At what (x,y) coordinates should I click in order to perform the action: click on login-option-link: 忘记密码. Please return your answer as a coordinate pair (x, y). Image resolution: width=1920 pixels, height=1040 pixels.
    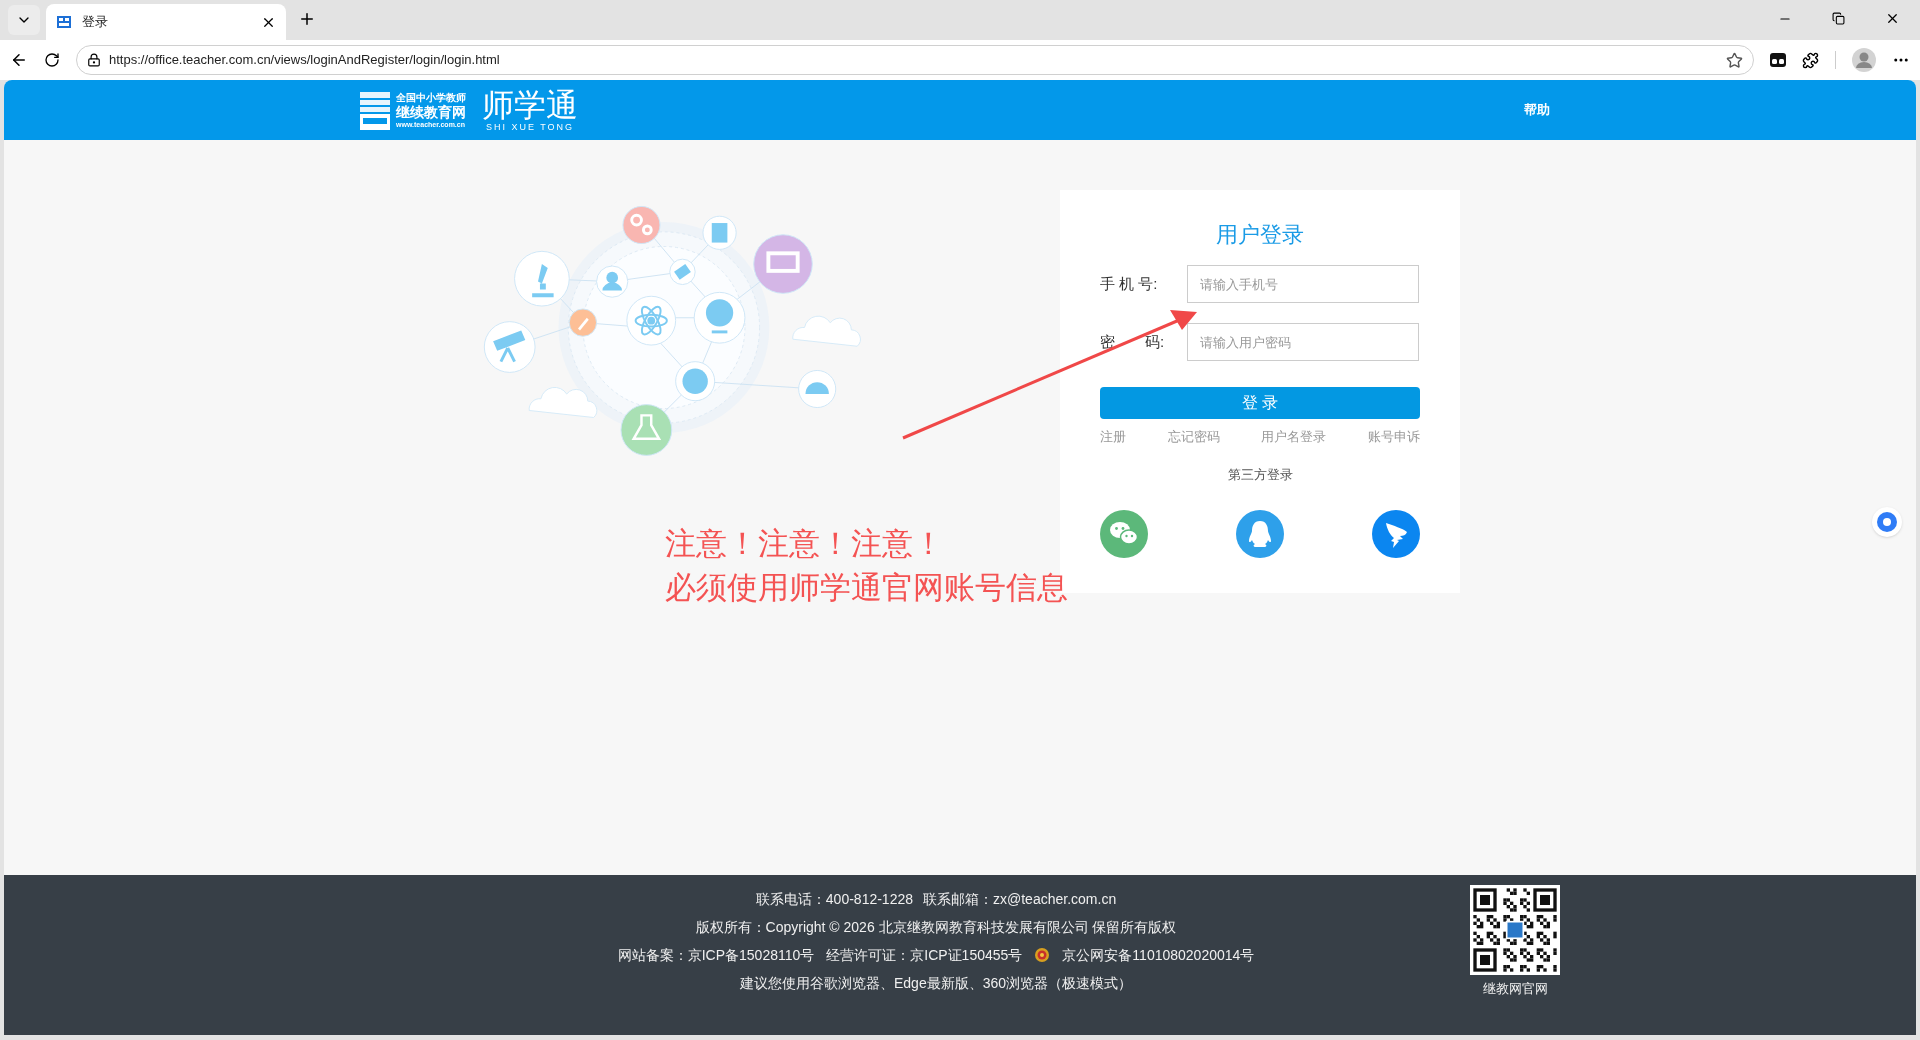
    Looking at the image, I should click on (1193, 437).